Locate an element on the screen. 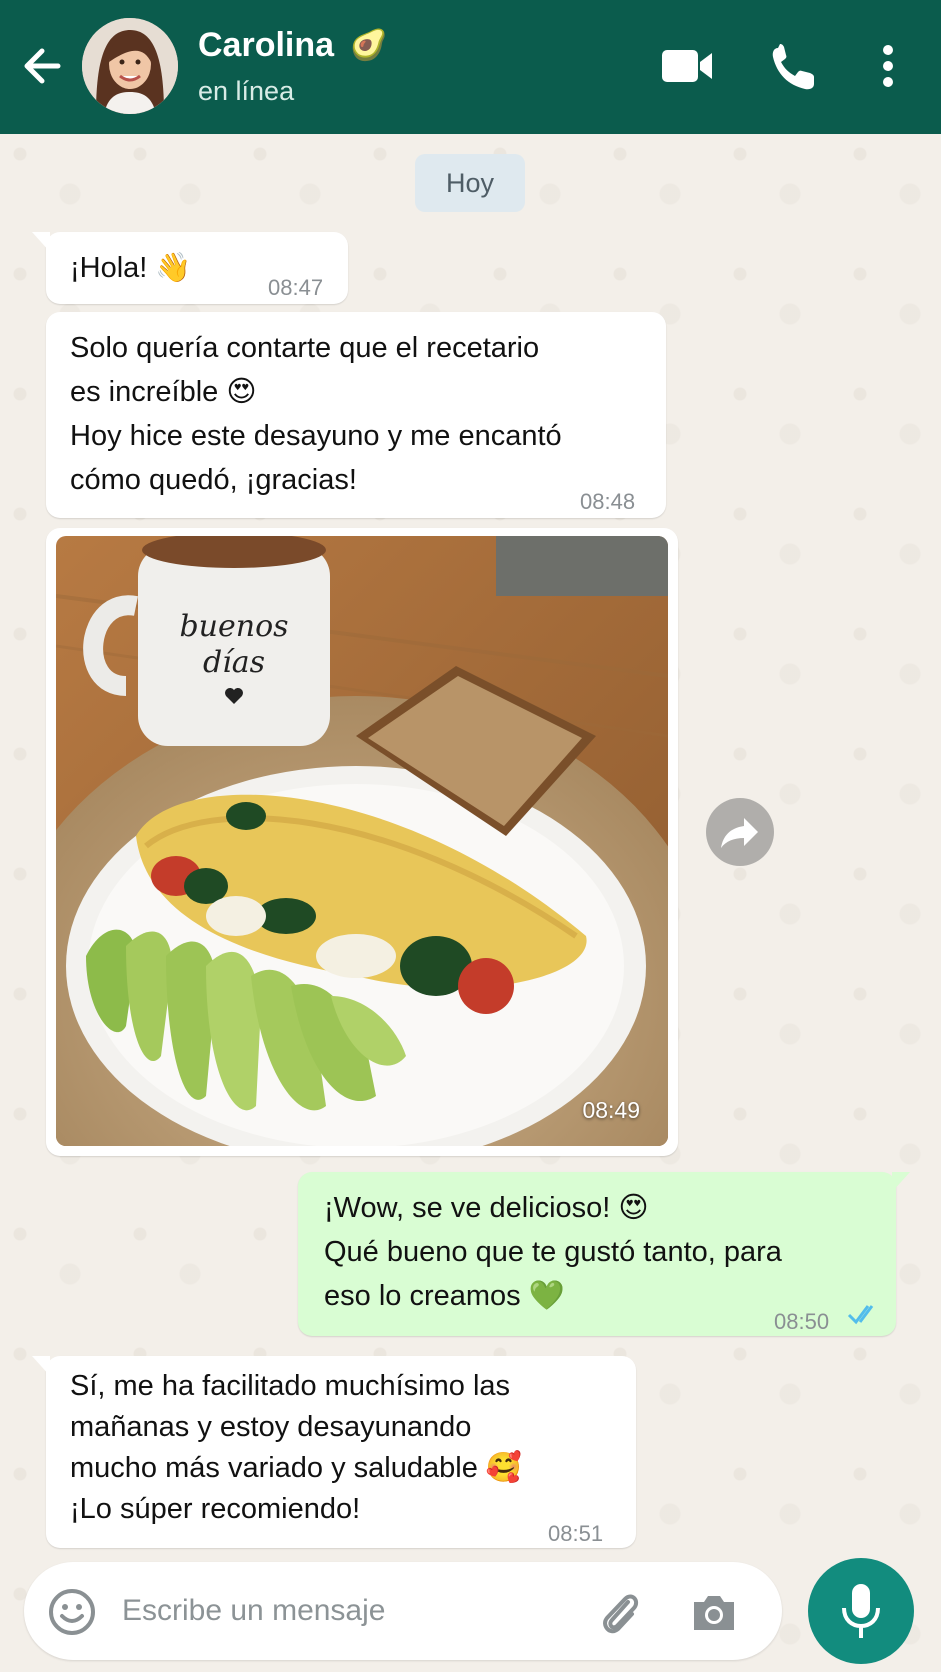 This screenshot has height=1672, width=941. message-composer is located at coordinates (403, 1611).